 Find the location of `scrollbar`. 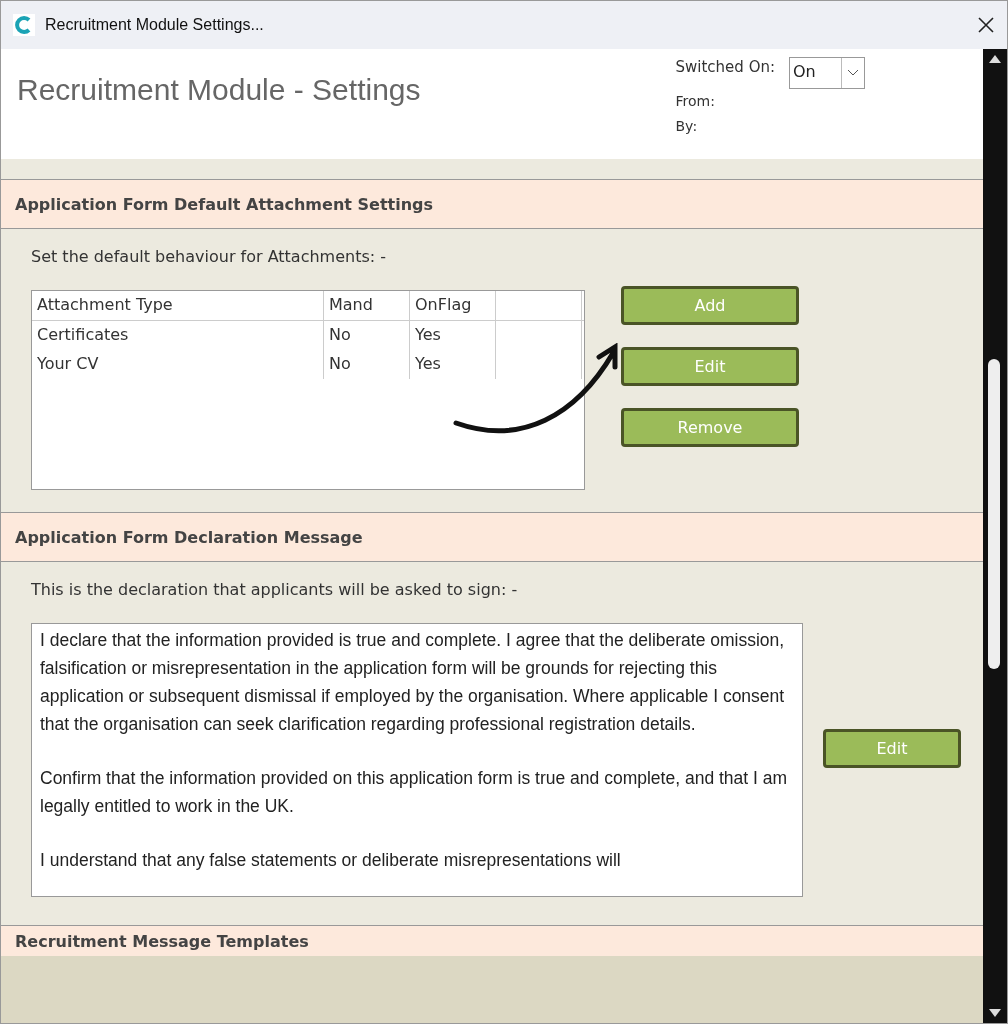

scrollbar is located at coordinates (995, 536).